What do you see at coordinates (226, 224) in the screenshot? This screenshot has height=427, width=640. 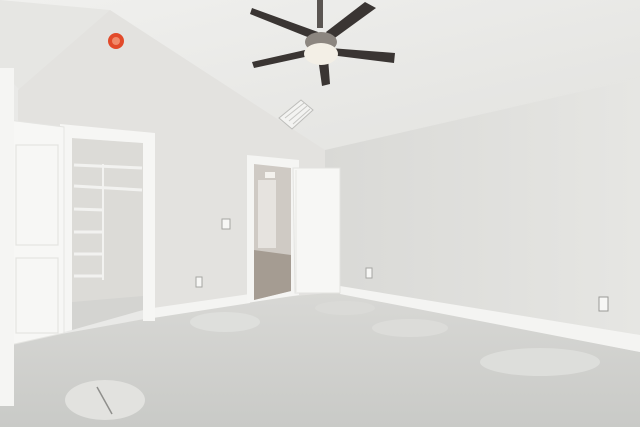 I see `light-switch-icon` at bounding box center [226, 224].